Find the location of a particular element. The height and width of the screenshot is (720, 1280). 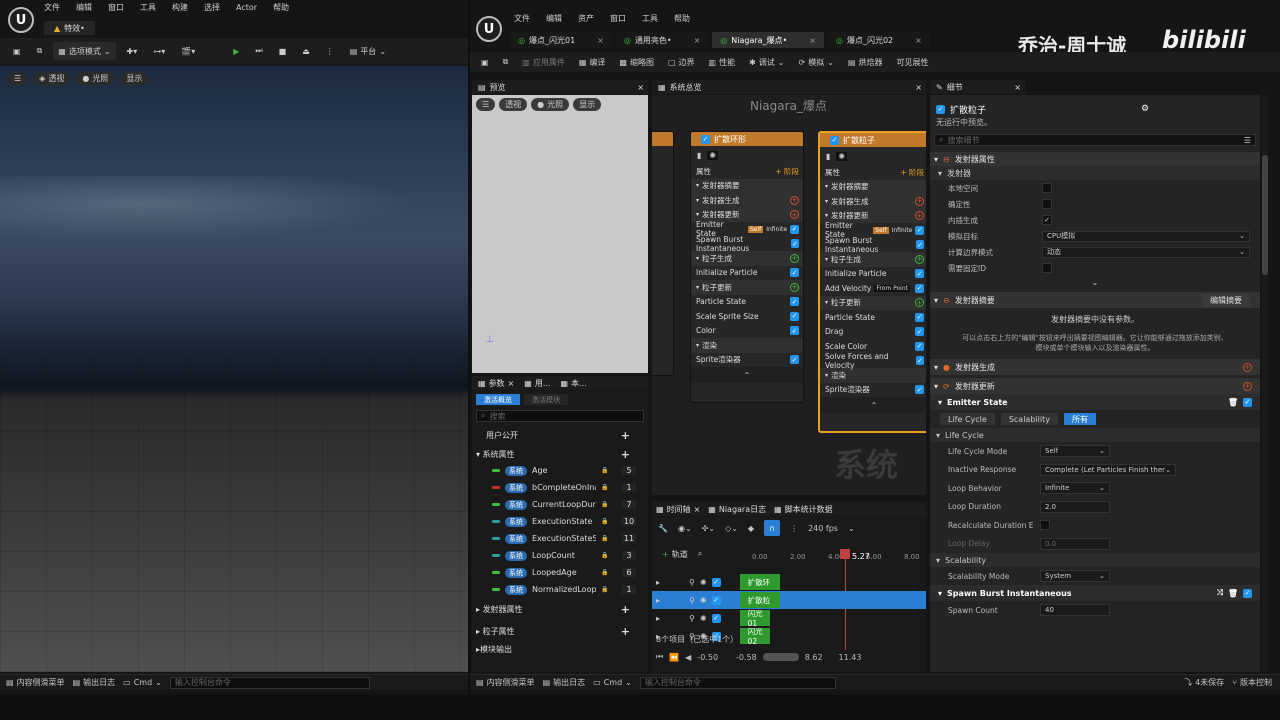

magnet-icon: ∩ is located at coordinates (772, 528).